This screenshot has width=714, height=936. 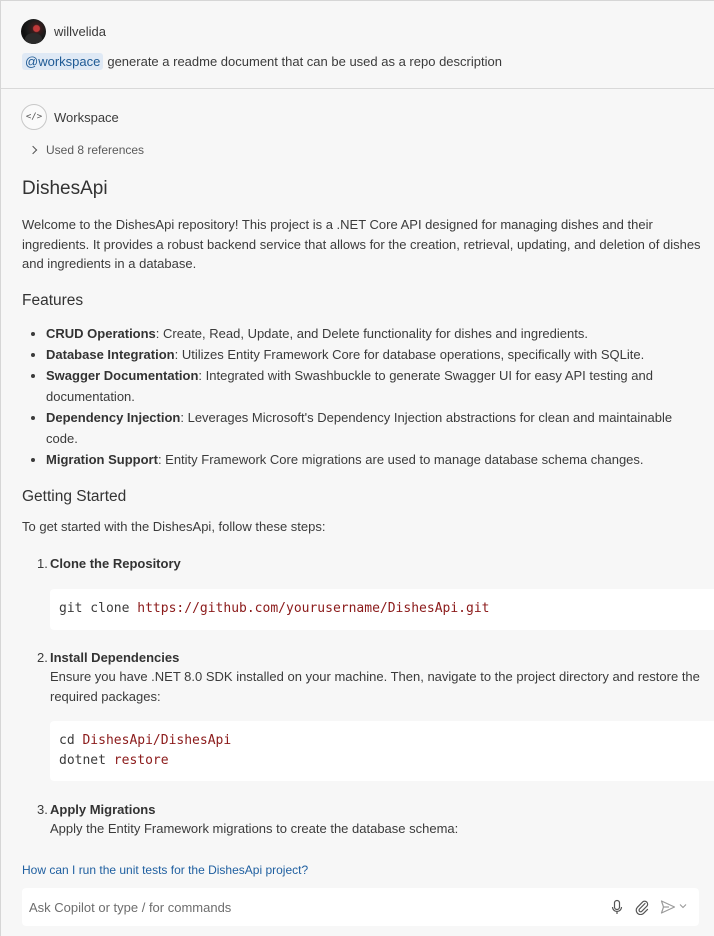 I want to click on chat-input, so click(x=307, y=907).